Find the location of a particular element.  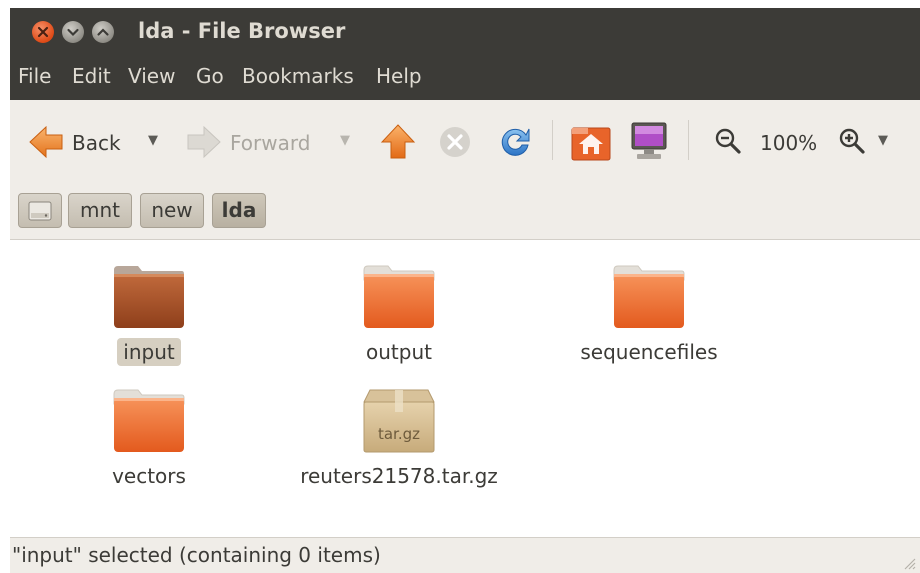

folder-item: output is located at coordinates (399, 319).